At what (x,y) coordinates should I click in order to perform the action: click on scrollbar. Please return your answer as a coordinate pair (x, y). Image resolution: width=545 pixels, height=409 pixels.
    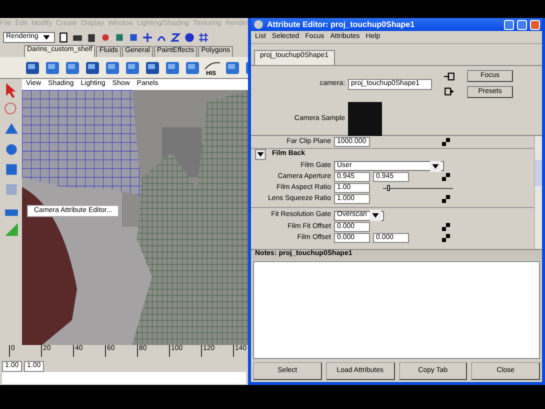
    Looking at the image, I should click on (538, 192).